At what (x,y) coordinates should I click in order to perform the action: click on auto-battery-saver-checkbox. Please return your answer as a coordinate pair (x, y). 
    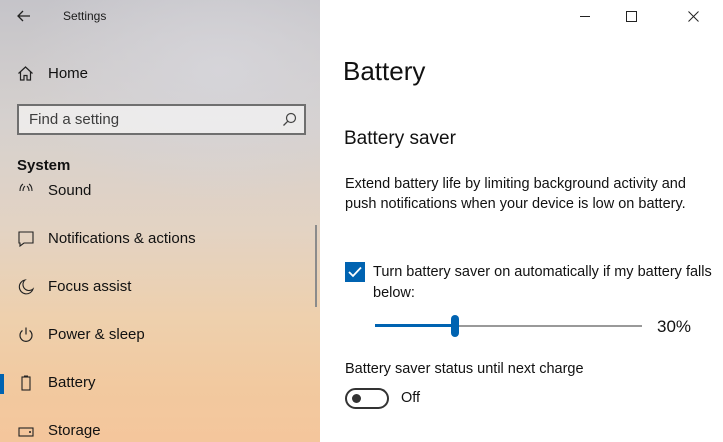
    Looking at the image, I should click on (355, 272).